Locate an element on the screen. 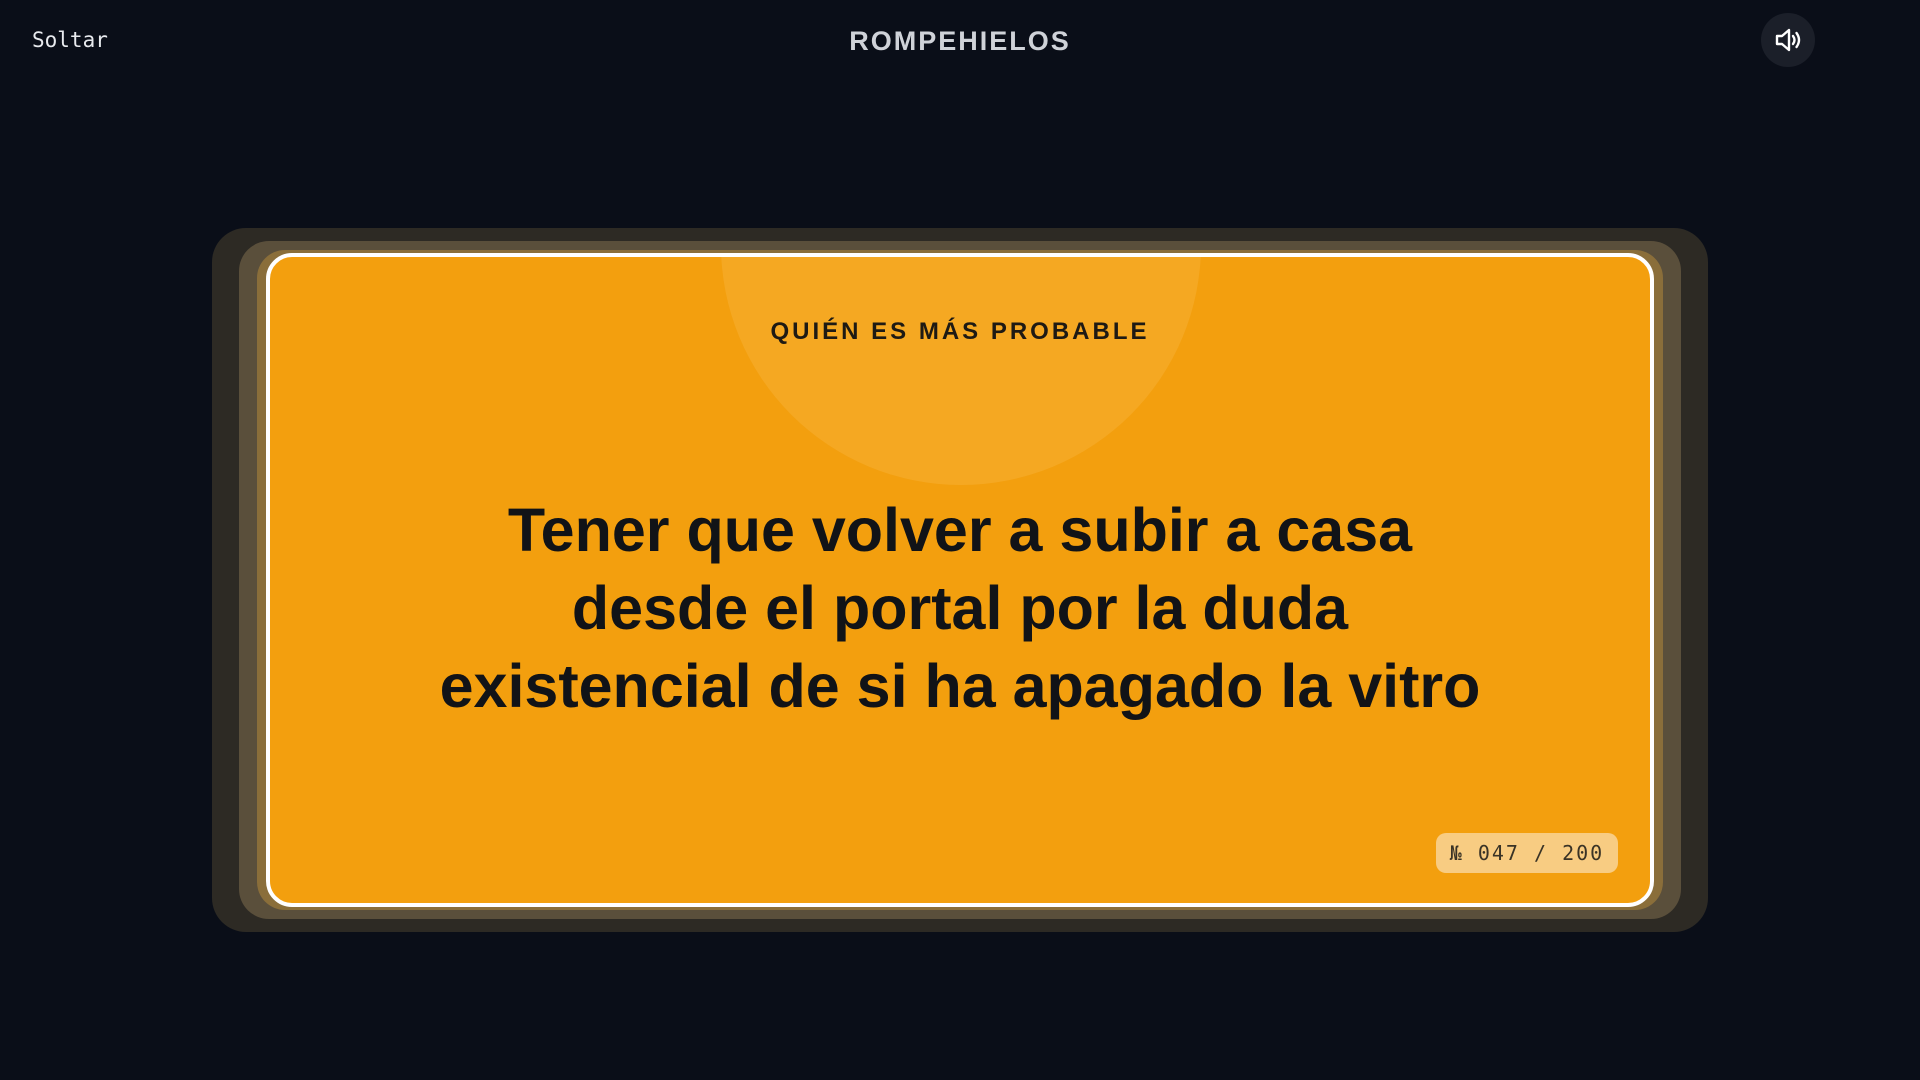 The height and width of the screenshot is (1080, 1920). top-bar: Soltar ROMPEHIELOS is located at coordinates (960, 40).